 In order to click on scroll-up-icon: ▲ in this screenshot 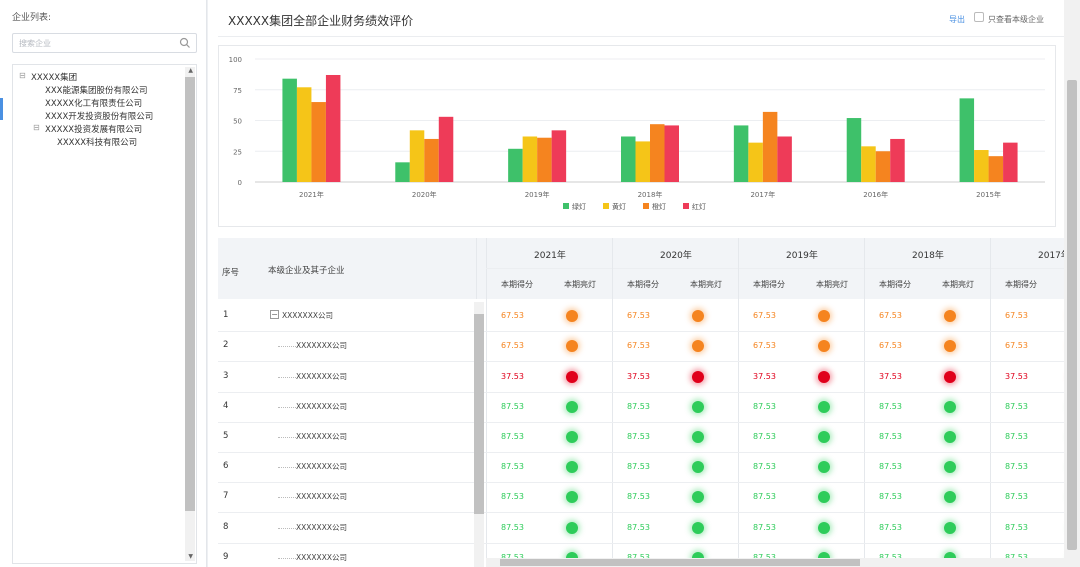, I will do `click(190, 70)`.